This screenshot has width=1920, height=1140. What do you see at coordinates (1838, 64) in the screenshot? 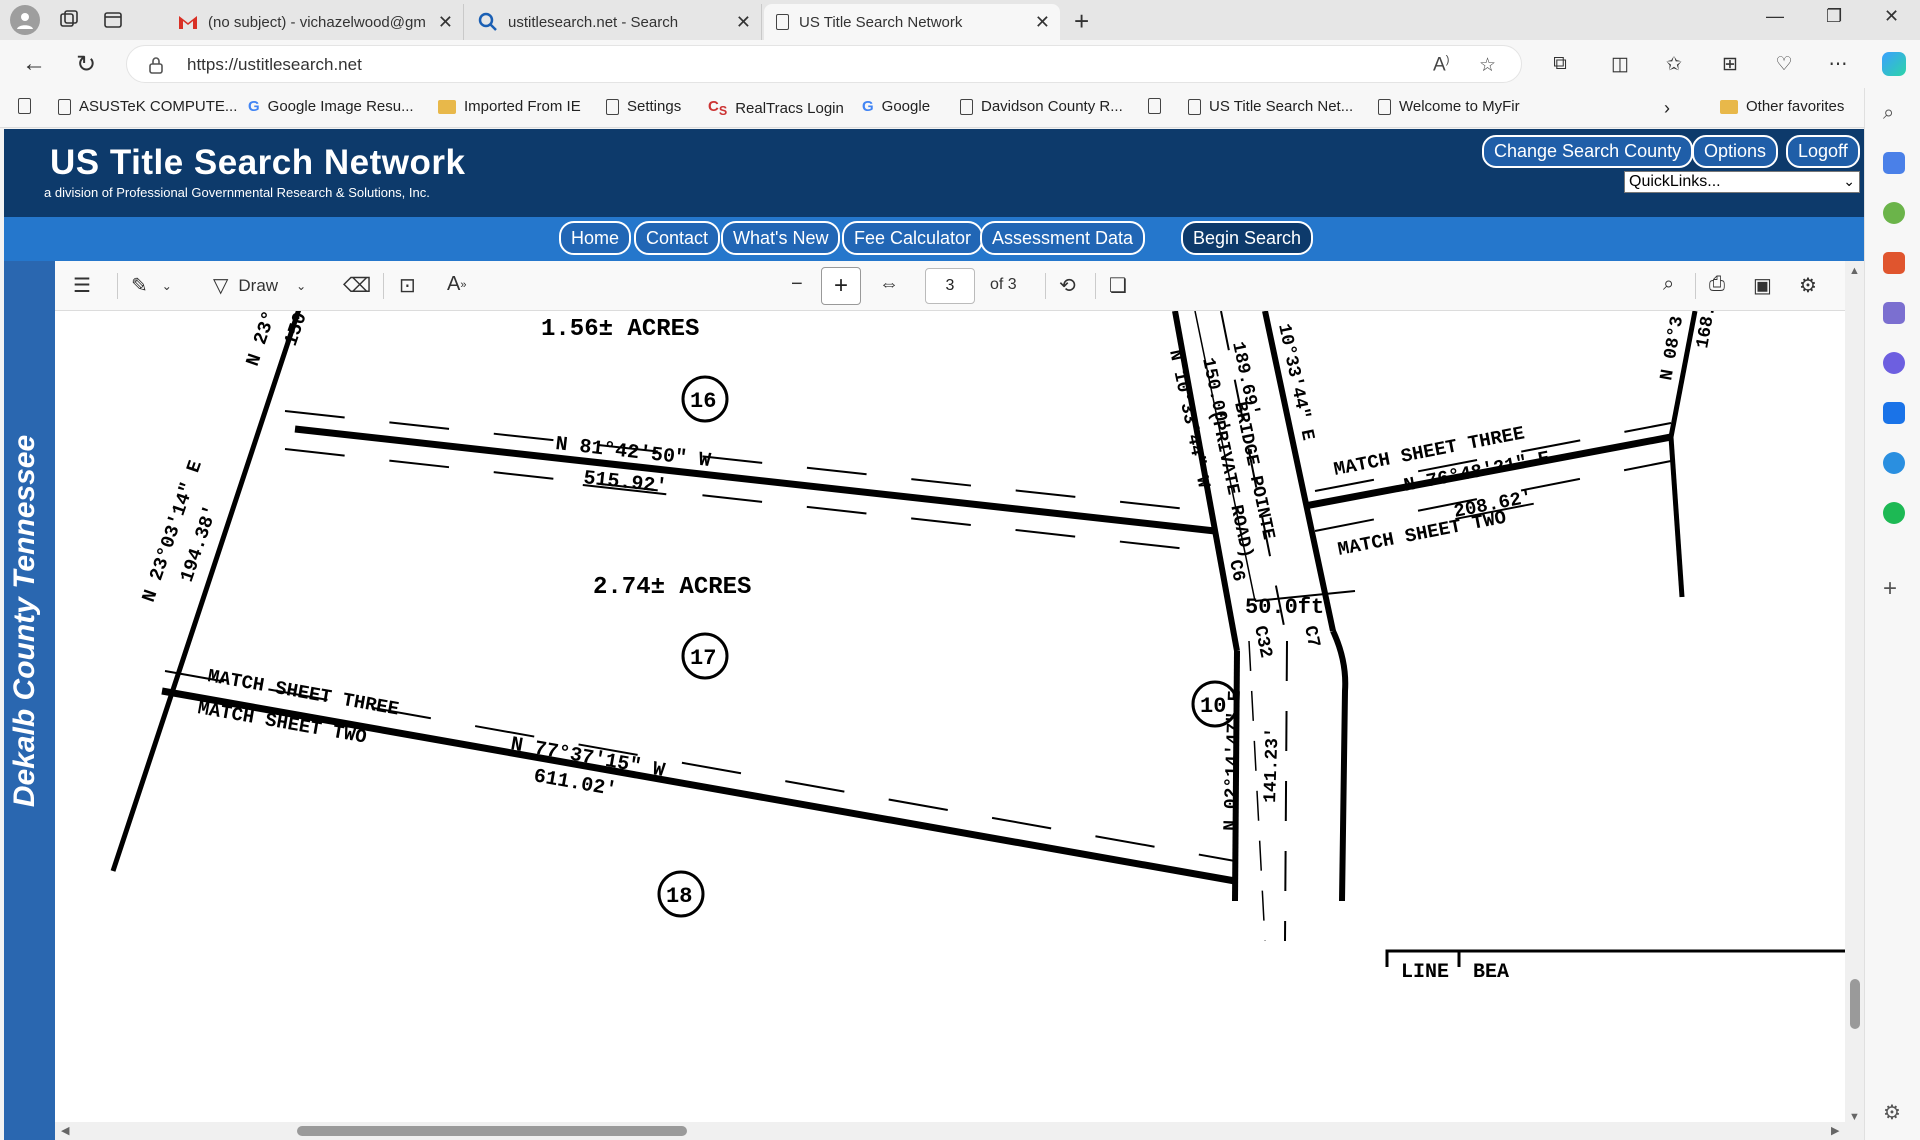
I see `more-menu-icon: ⋯` at bounding box center [1838, 64].